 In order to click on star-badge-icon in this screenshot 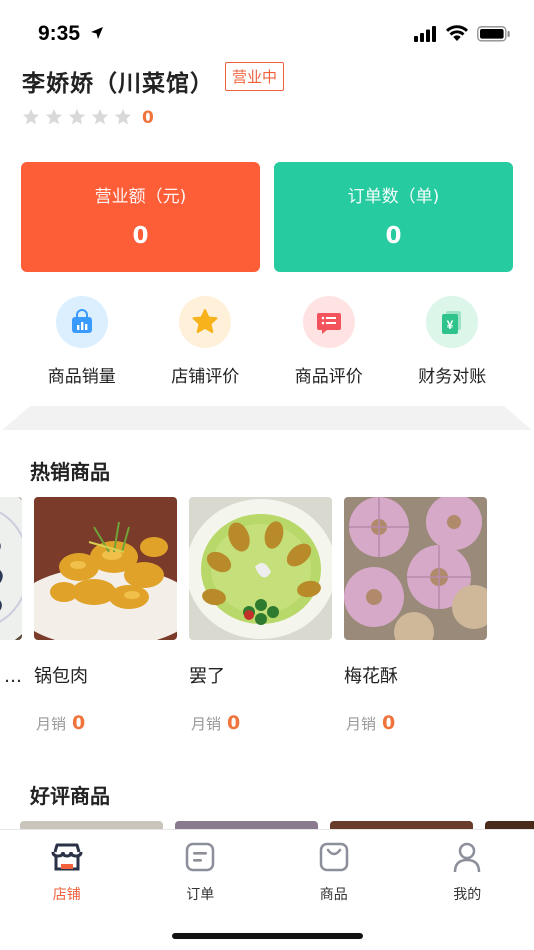, I will do `click(205, 321)`.